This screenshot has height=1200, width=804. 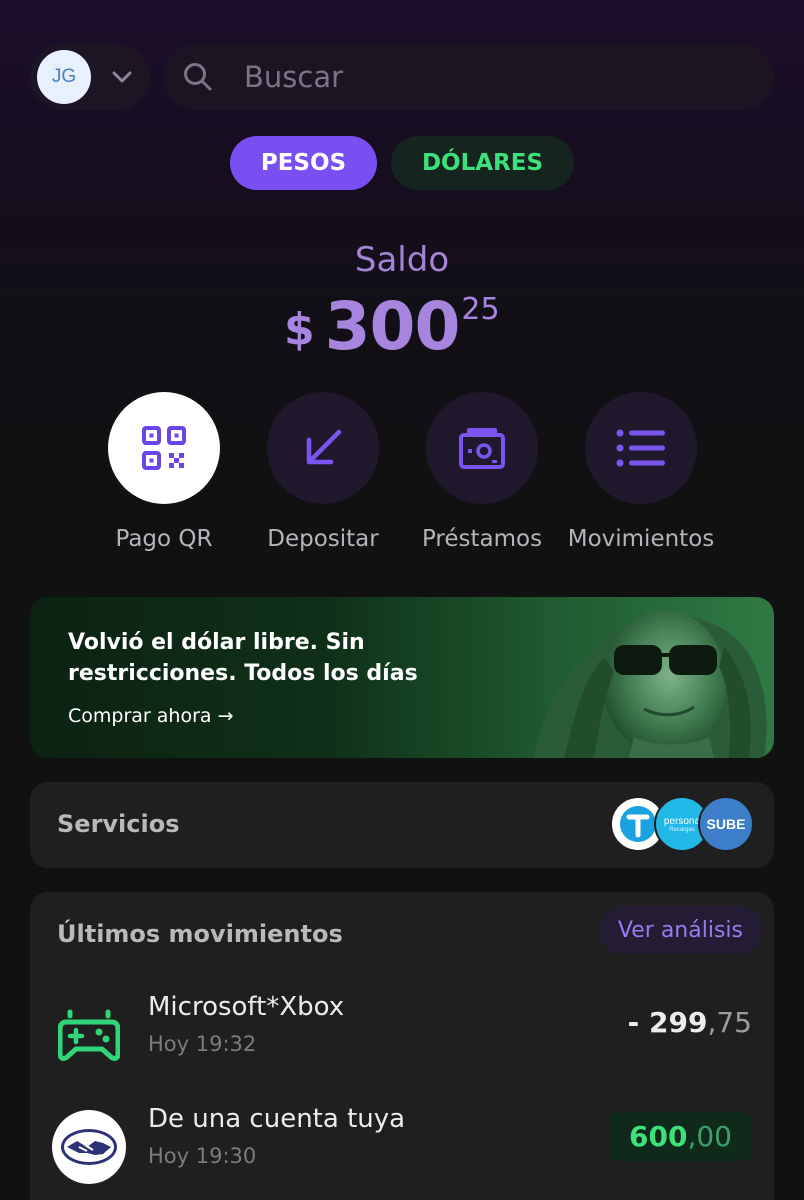 What do you see at coordinates (402, 1149) in the screenshot?
I see `movement-row: De una cuenta tuya Hoy 19:30 600,00` at bounding box center [402, 1149].